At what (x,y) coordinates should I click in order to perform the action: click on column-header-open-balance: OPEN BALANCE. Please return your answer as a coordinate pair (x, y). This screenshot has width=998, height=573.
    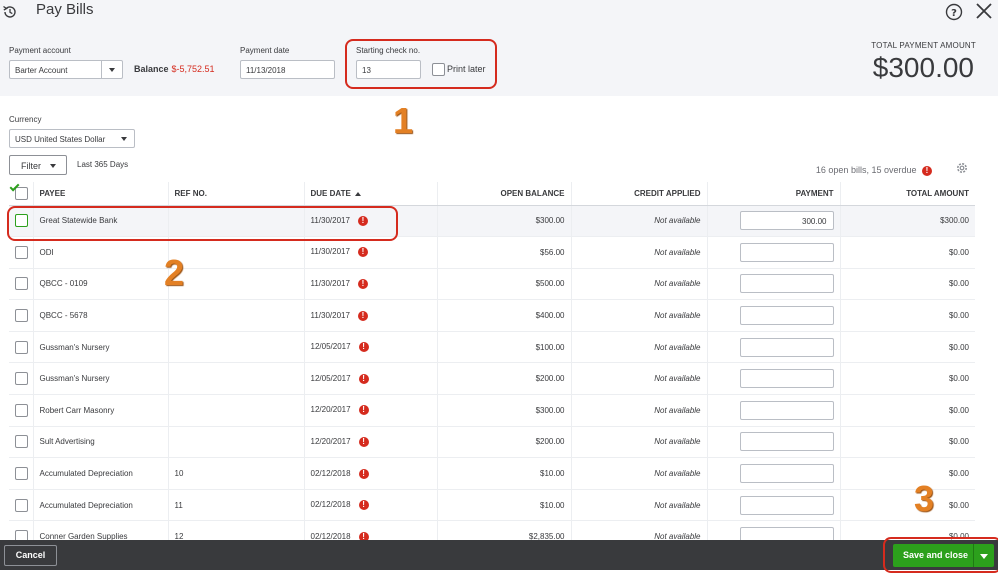
    Looking at the image, I should click on (503, 194).